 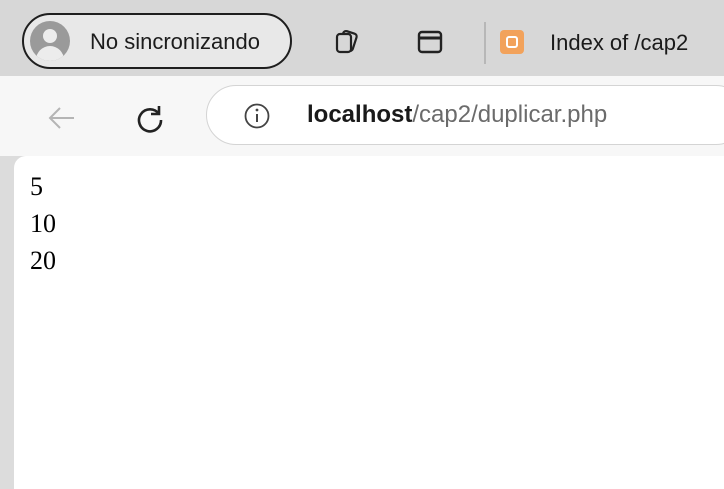 What do you see at coordinates (430, 42) in the screenshot?
I see `vertical-tabs-icon` at bounding box center [430, 42].